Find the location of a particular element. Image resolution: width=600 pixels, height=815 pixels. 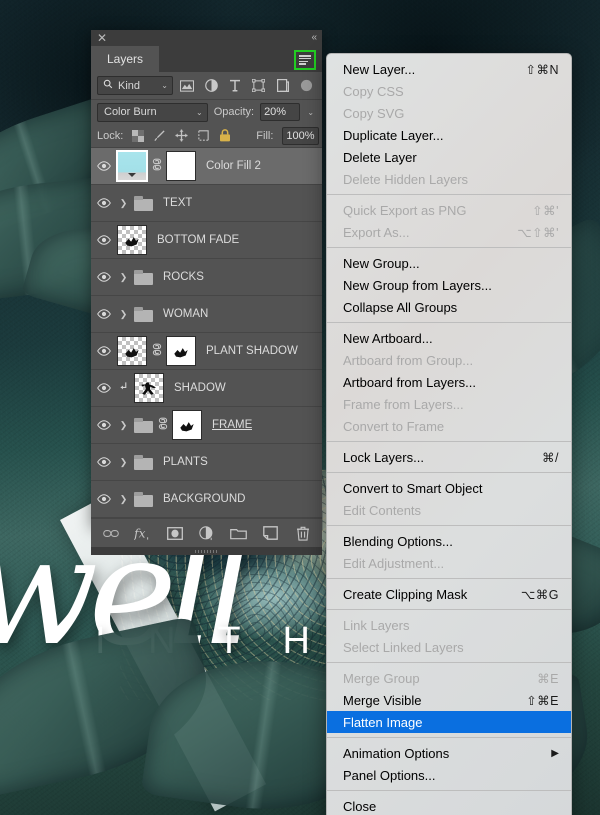

layer-row: Color Fill 2 is located at coordinates (206, 166).